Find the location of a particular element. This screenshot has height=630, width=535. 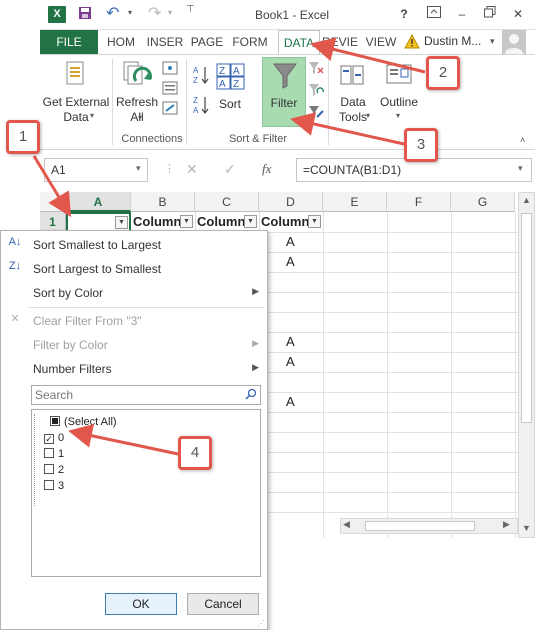

callout-1: 1 is located at coordinates (23, 137).